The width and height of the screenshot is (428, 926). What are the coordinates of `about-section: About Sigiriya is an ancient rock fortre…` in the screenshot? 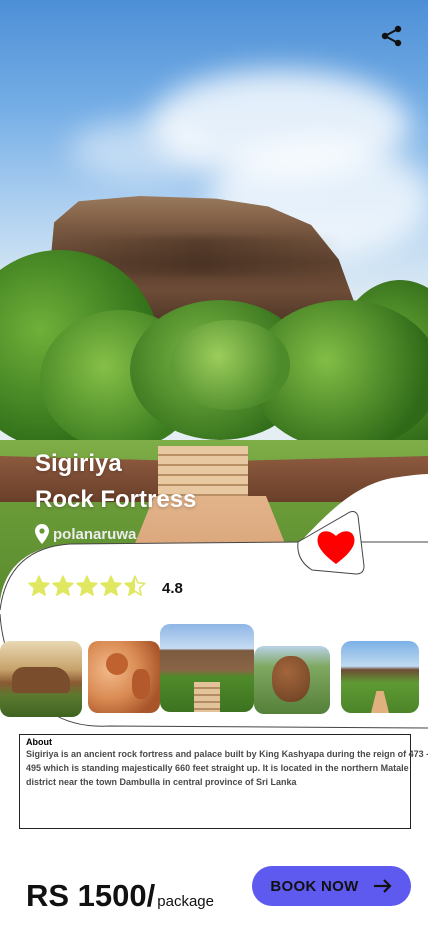 It's located at (223, 781).